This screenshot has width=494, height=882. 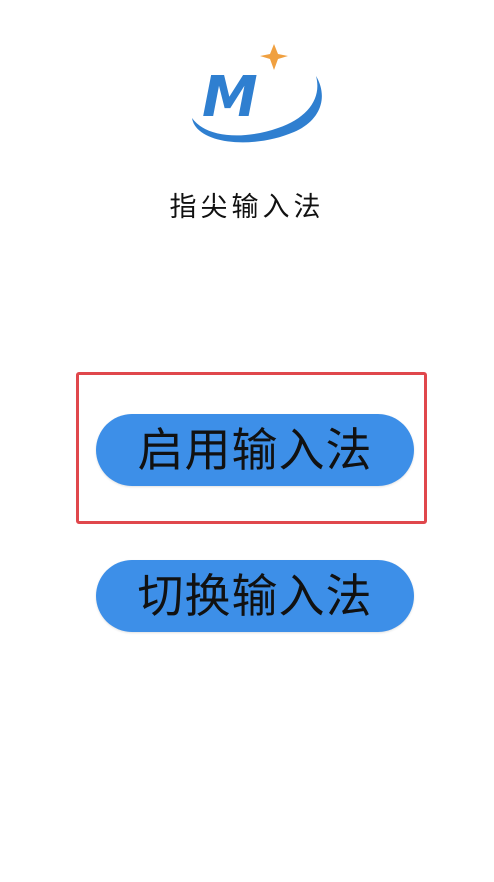 What do you see at coordinates (255, 596) in the screenshot?
I see `switch-input-method-button: 切换输入法` at bounding box center [255, 596].